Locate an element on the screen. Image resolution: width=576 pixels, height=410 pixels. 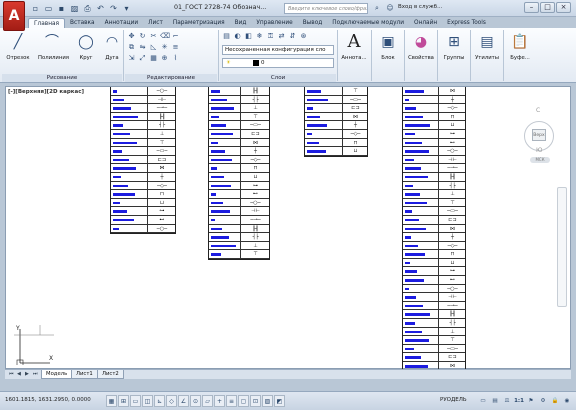
table-row: ⊣⊢ is located at coordinates (239, 211).